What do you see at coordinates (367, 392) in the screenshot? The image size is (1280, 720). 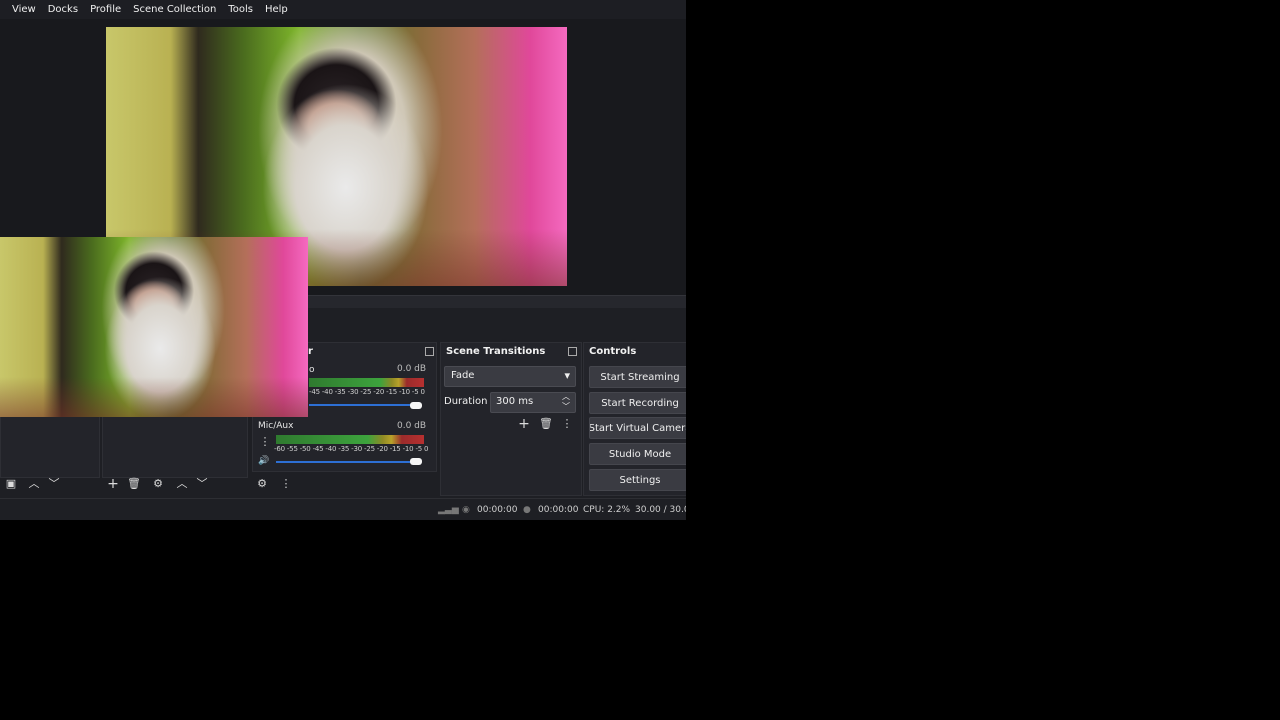 I see `mixer-channel-1-scale: -45 -40 -35 -30 -25 -20 -15 -10 -5 0` at bounding box center [367, 392].